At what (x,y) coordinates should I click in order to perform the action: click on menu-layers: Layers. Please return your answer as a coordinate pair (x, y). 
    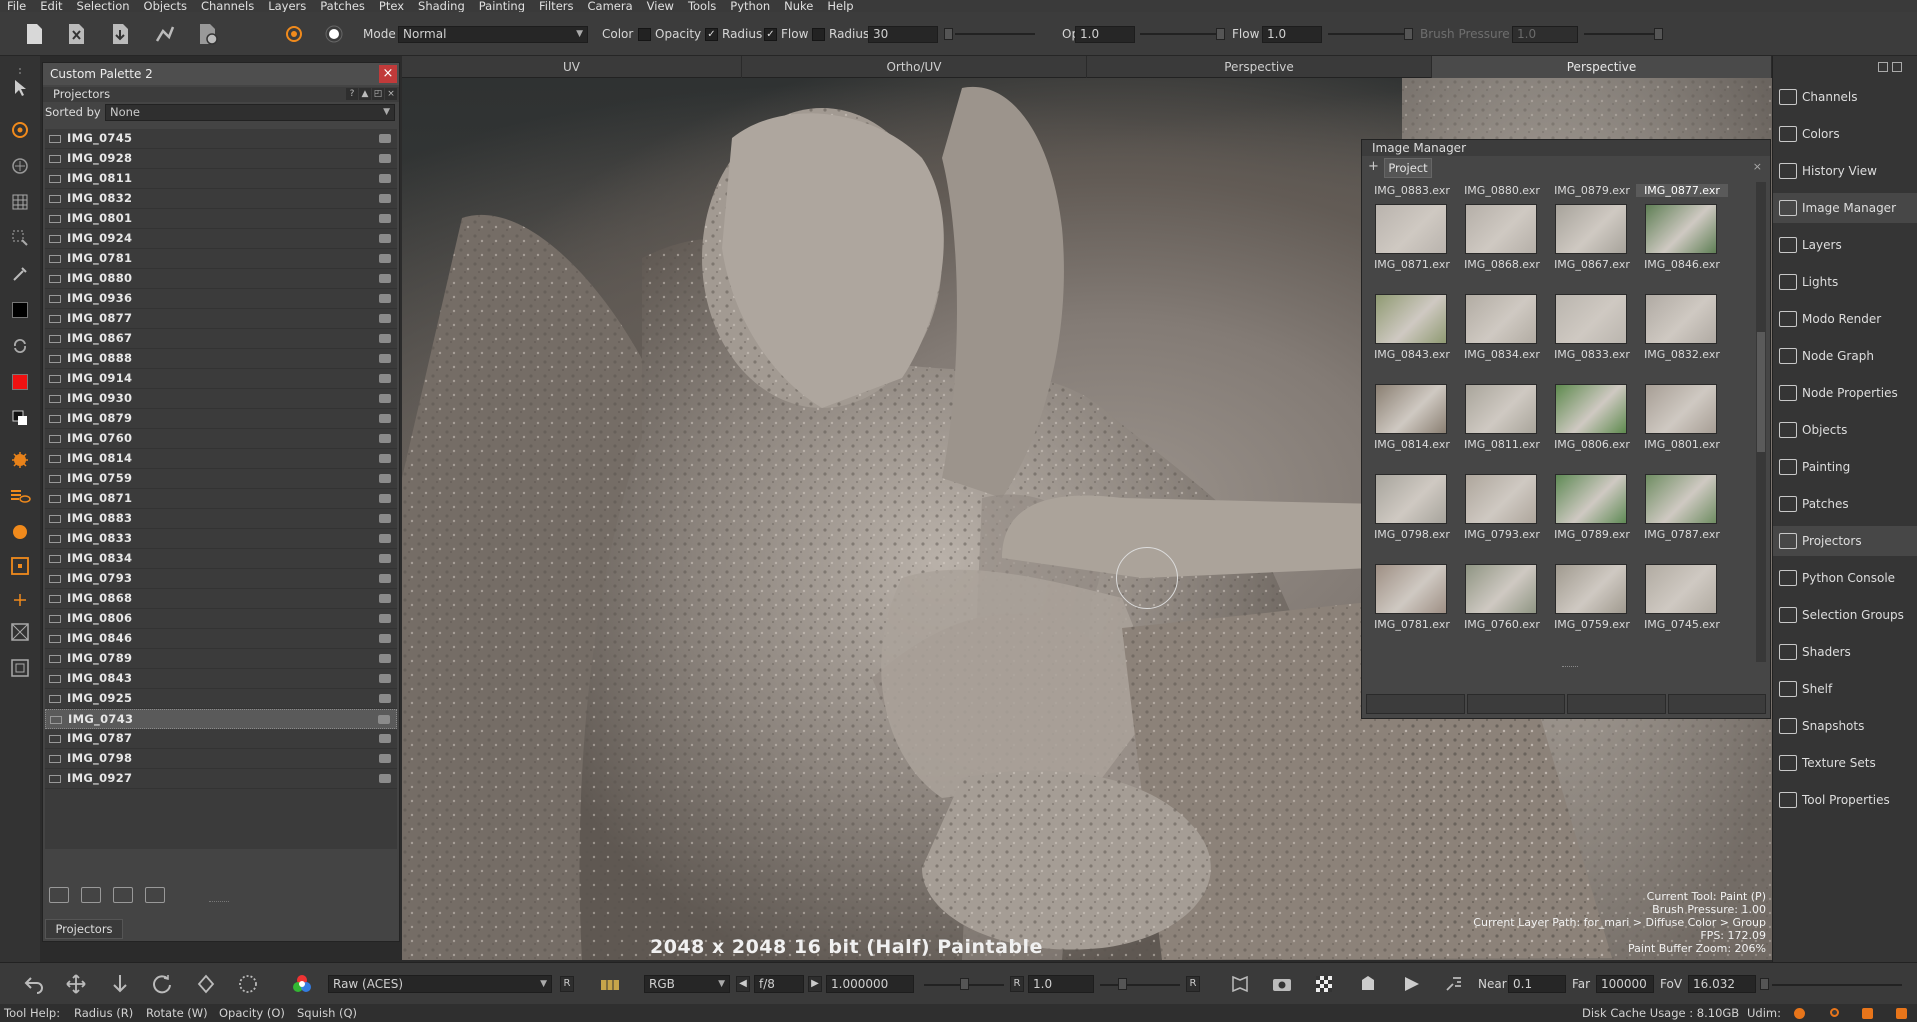
    Looking at the image, I should click on (287, 6).